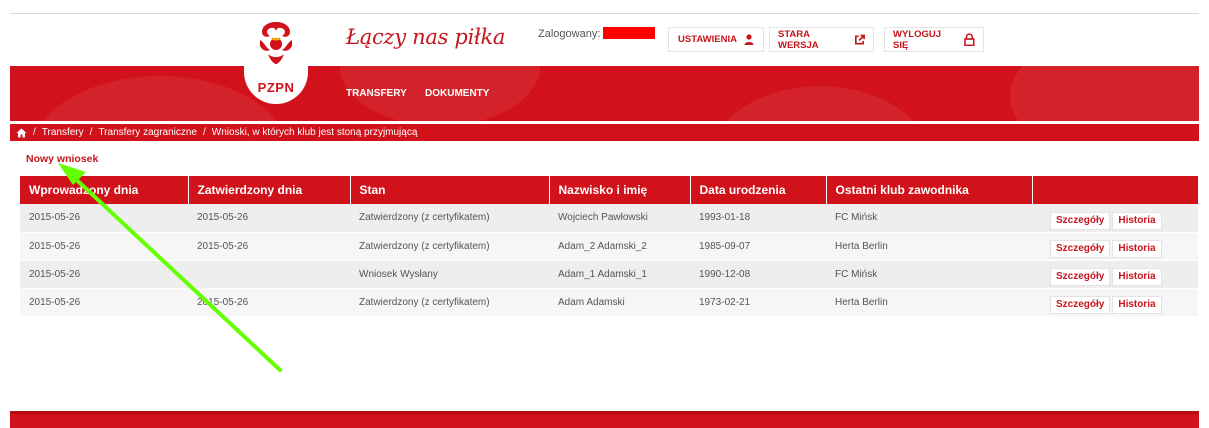  I want to click on cell-birth-date: 1985-09-07, so click(758, 246).